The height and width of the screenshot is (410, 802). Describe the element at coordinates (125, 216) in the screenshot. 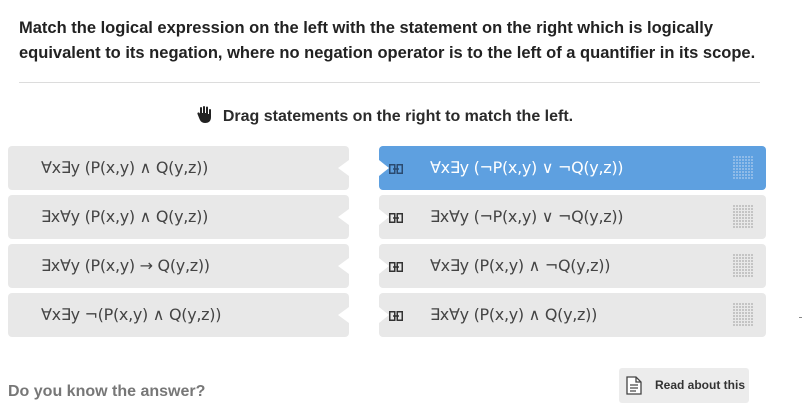

I see `left-expression: ∃x∀y (P(x,y) ∧ Q(y,z))` at that location.